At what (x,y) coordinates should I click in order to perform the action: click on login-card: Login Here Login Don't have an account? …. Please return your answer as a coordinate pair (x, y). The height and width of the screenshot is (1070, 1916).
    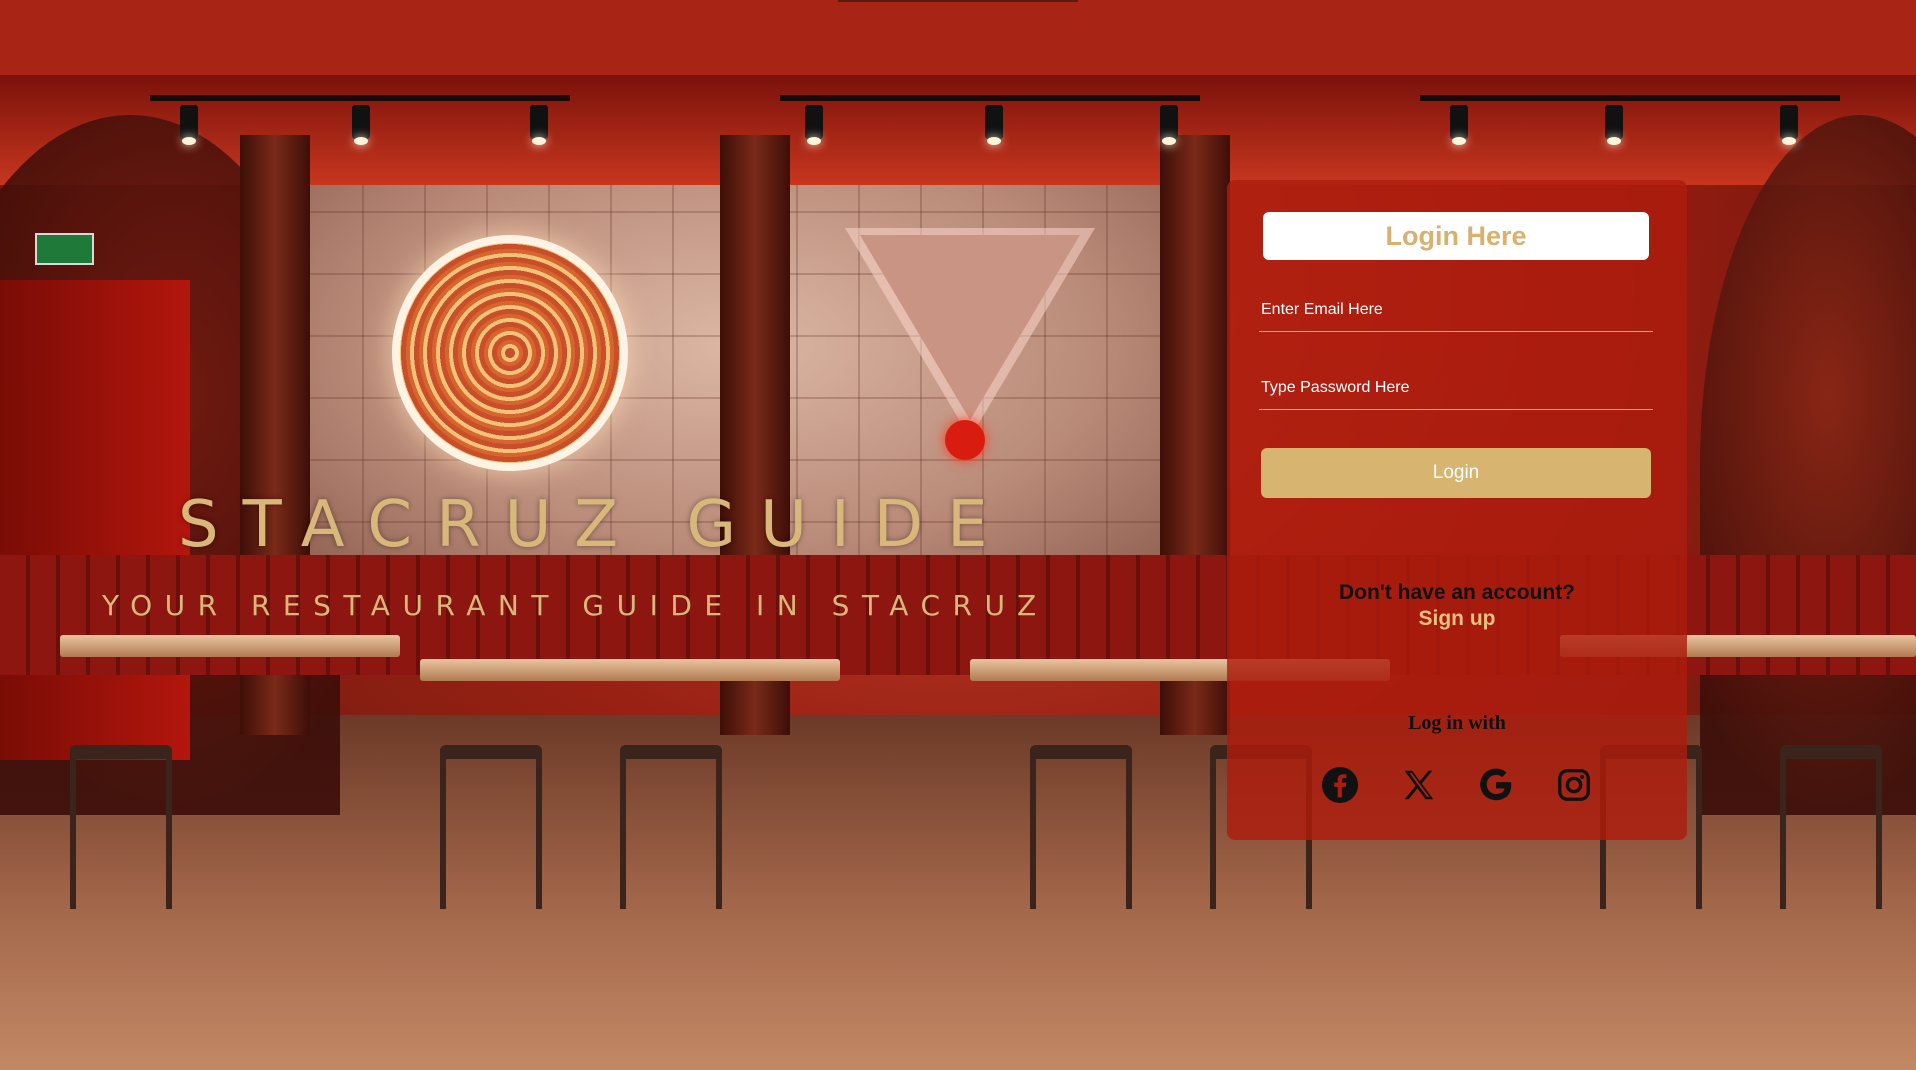
    Looking at the image, I should click on (1457, 510).